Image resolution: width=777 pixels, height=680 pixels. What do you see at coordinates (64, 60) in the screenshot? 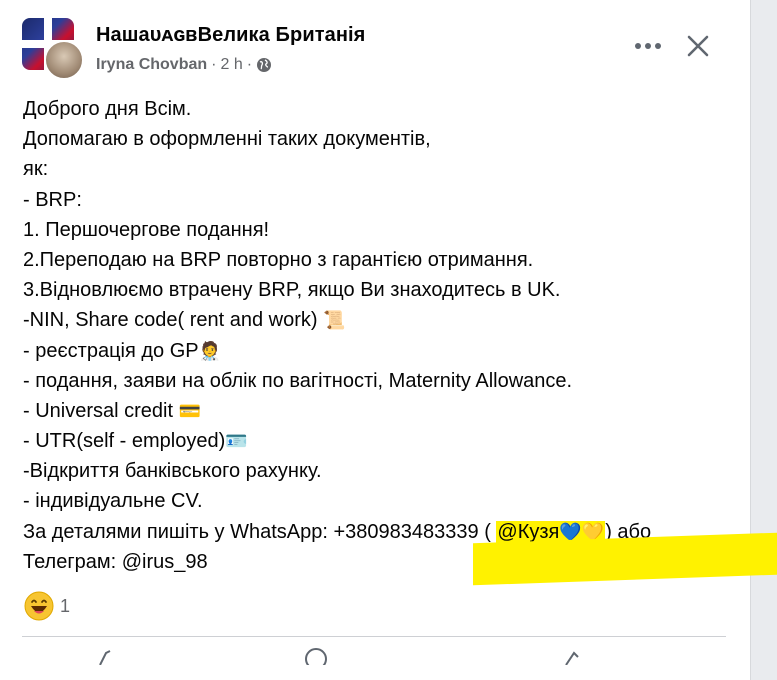
I see `author-avatar` at bounding box center [64, 60].